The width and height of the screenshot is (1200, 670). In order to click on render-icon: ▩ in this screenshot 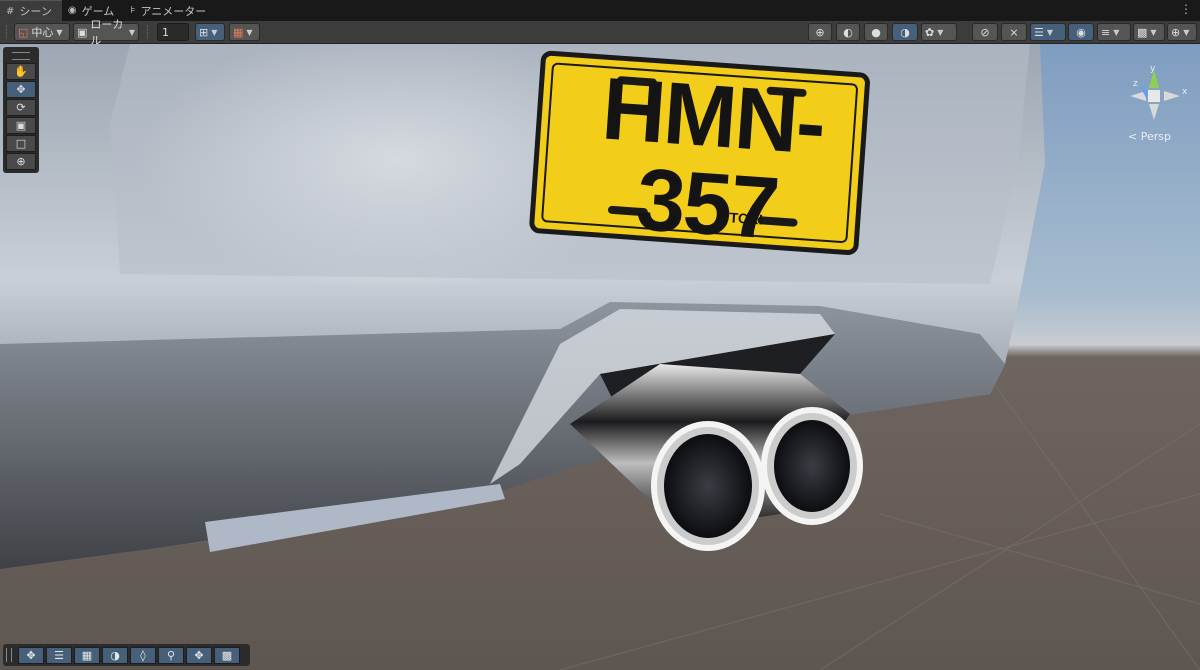, I will do `click(227, 655)`.